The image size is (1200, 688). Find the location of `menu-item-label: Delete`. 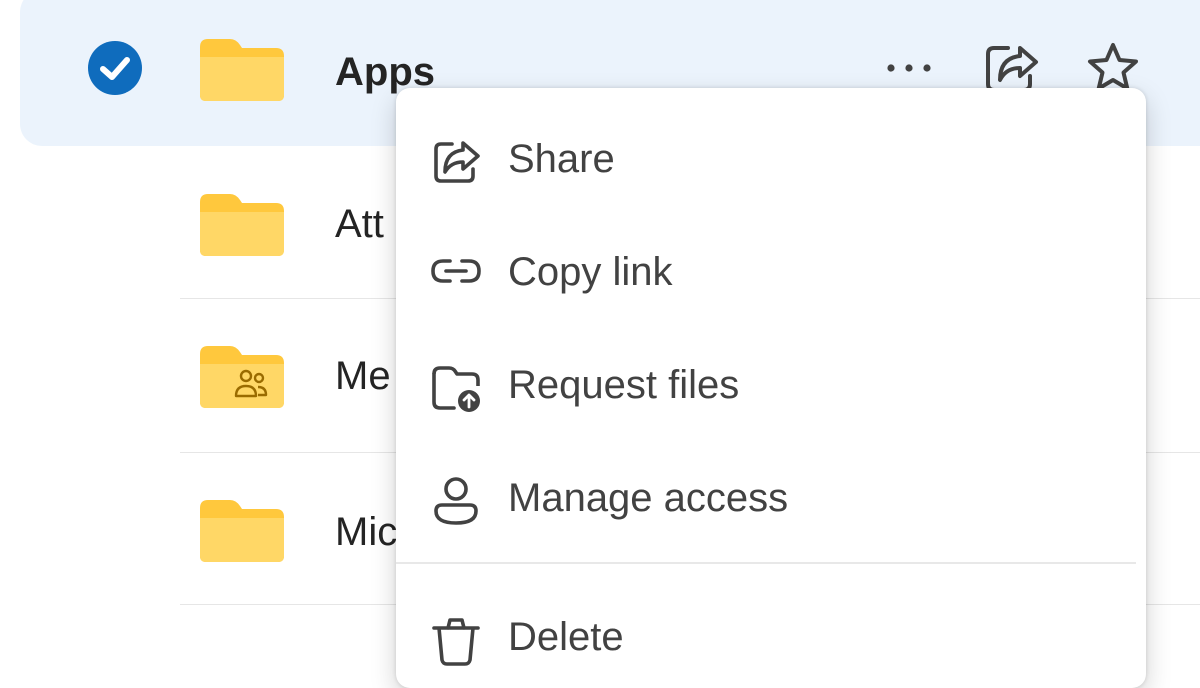

menu-item-label: Delete is located at coordinates (566, 637).